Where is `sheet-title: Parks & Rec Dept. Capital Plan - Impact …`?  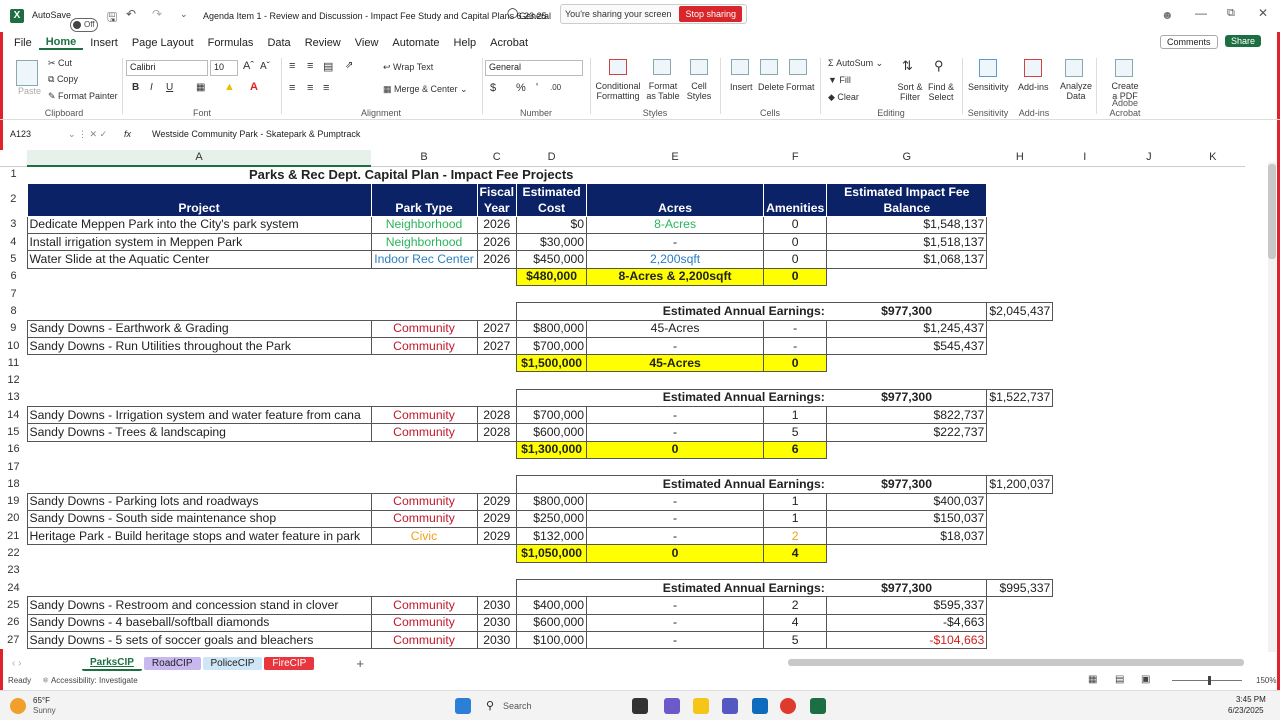 sheet-title: Parks & Rec Dept. Capital Plan - Impact … is located at coordinates (507, 174).